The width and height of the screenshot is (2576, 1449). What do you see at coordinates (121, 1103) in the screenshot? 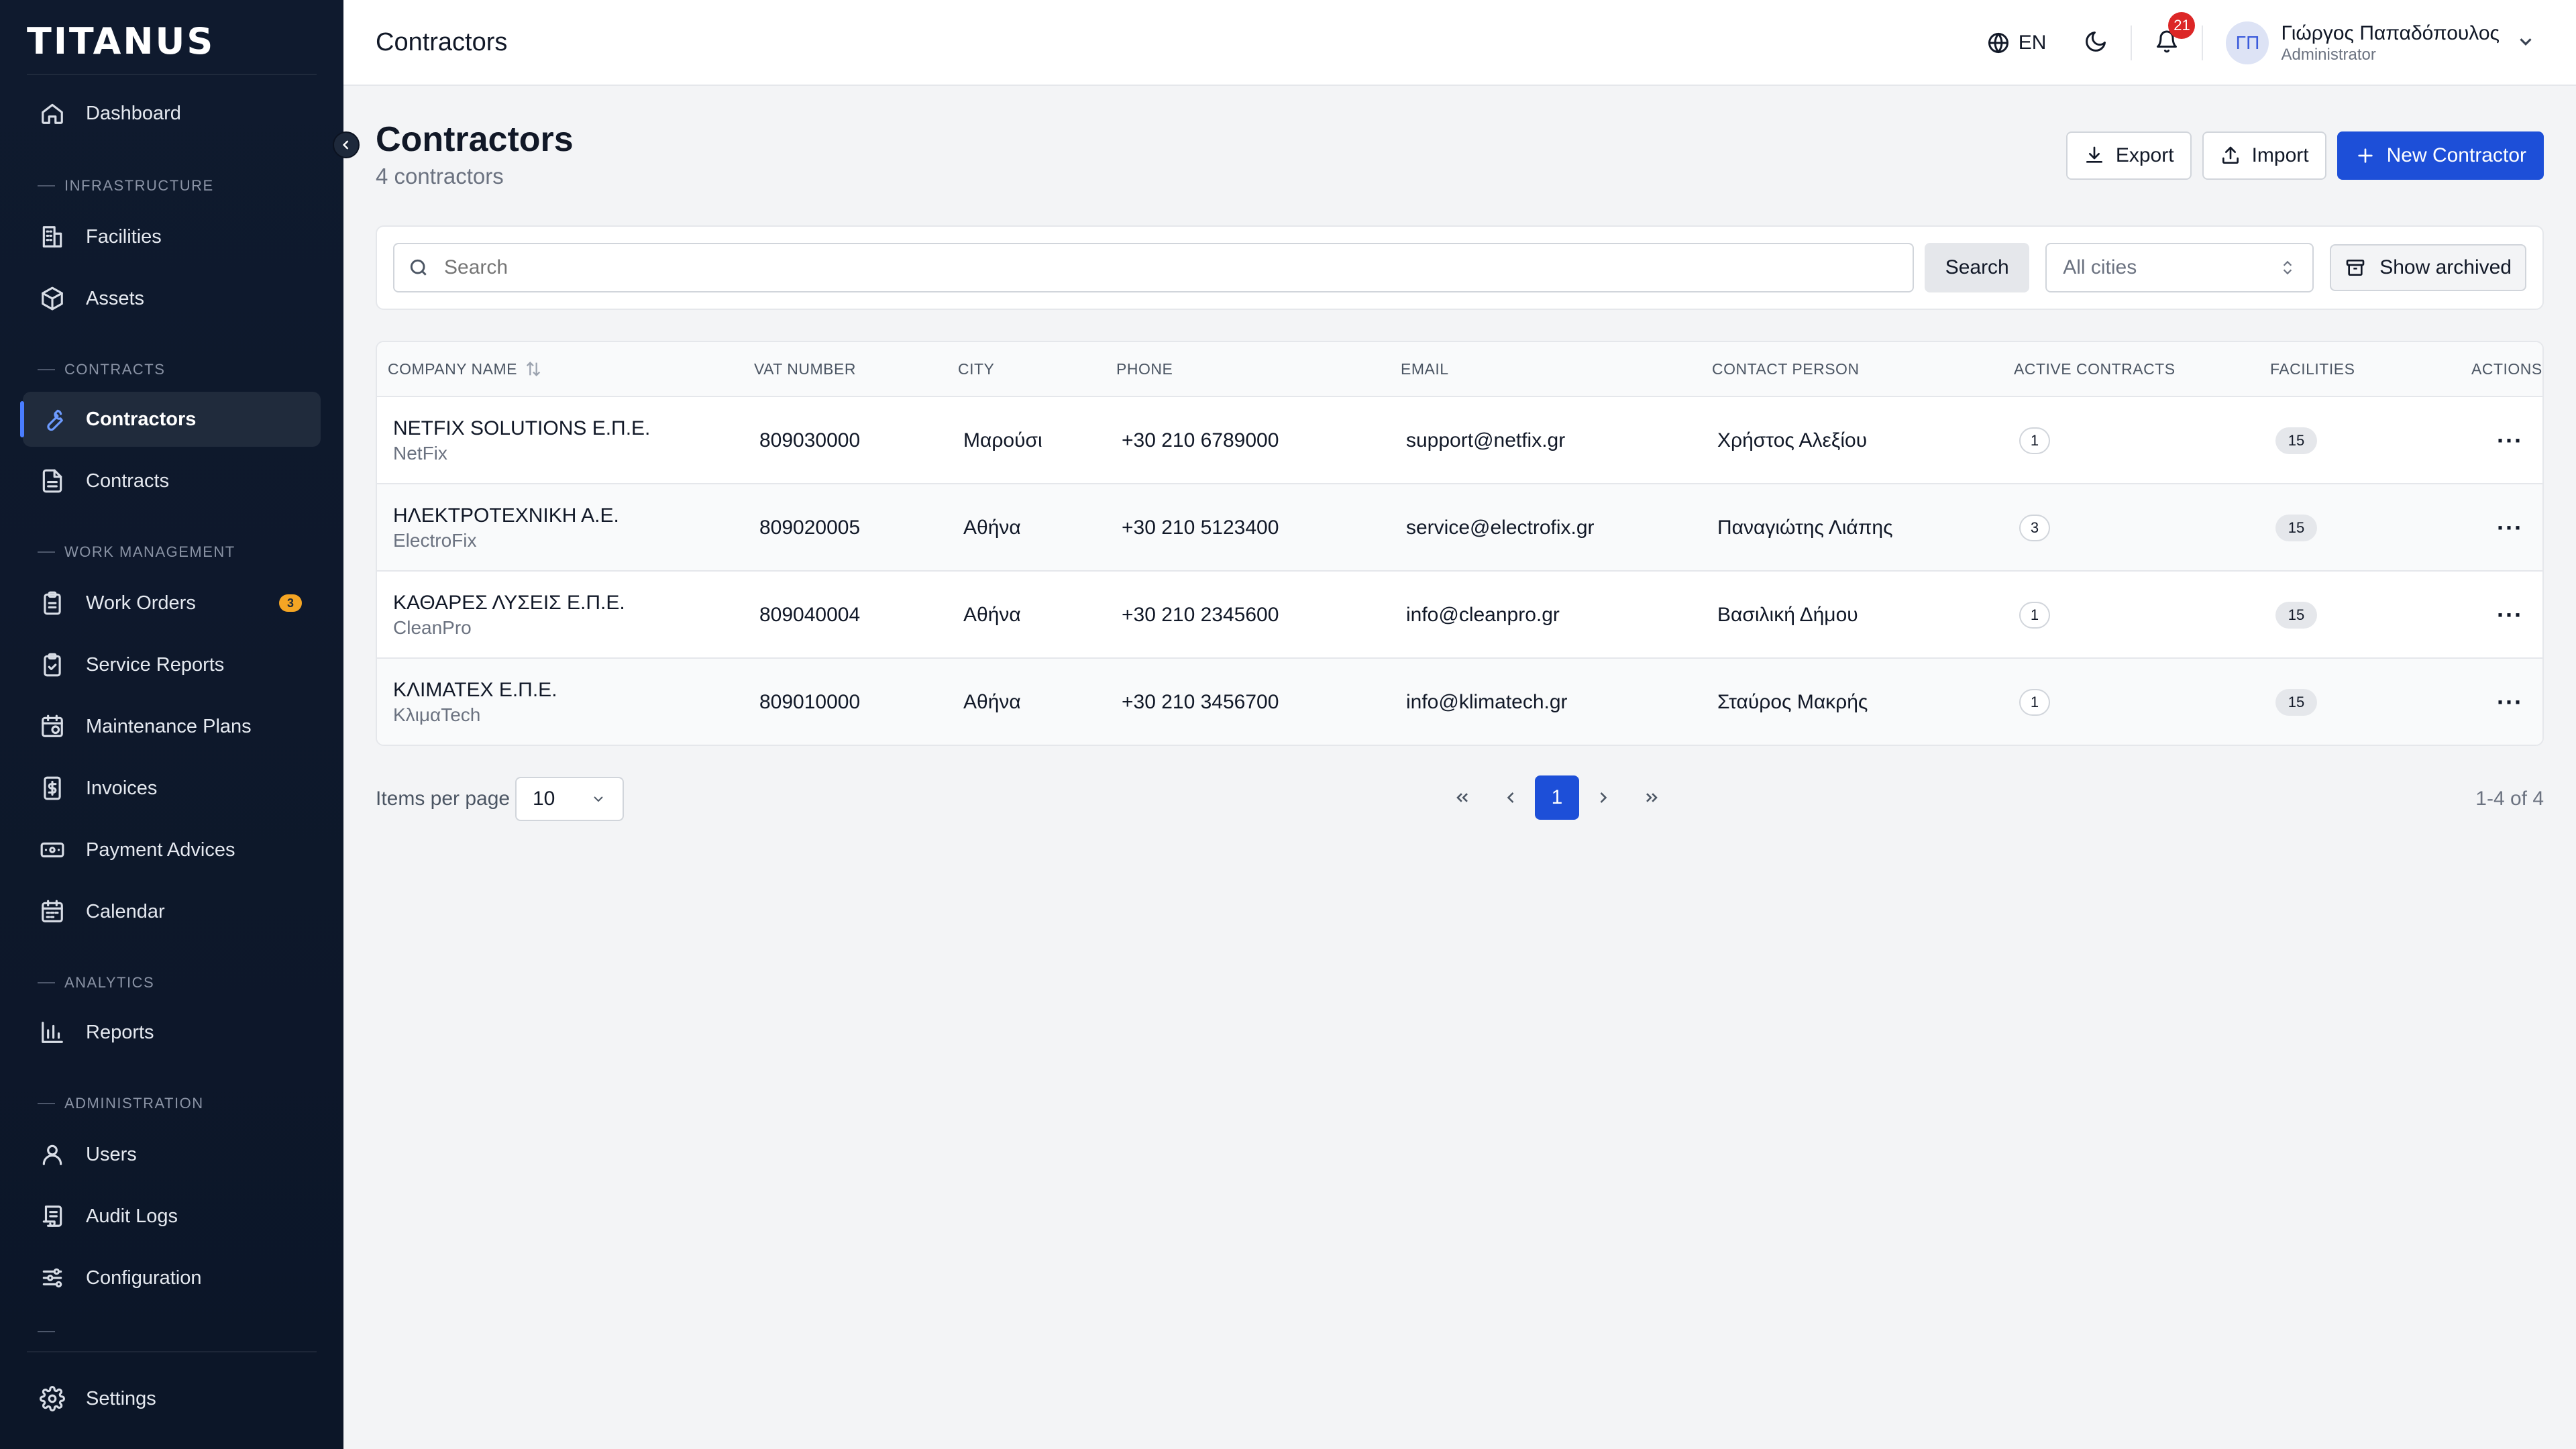
I see `section-administration: ADMINISTRATION` at bounding box center [121, 1103].